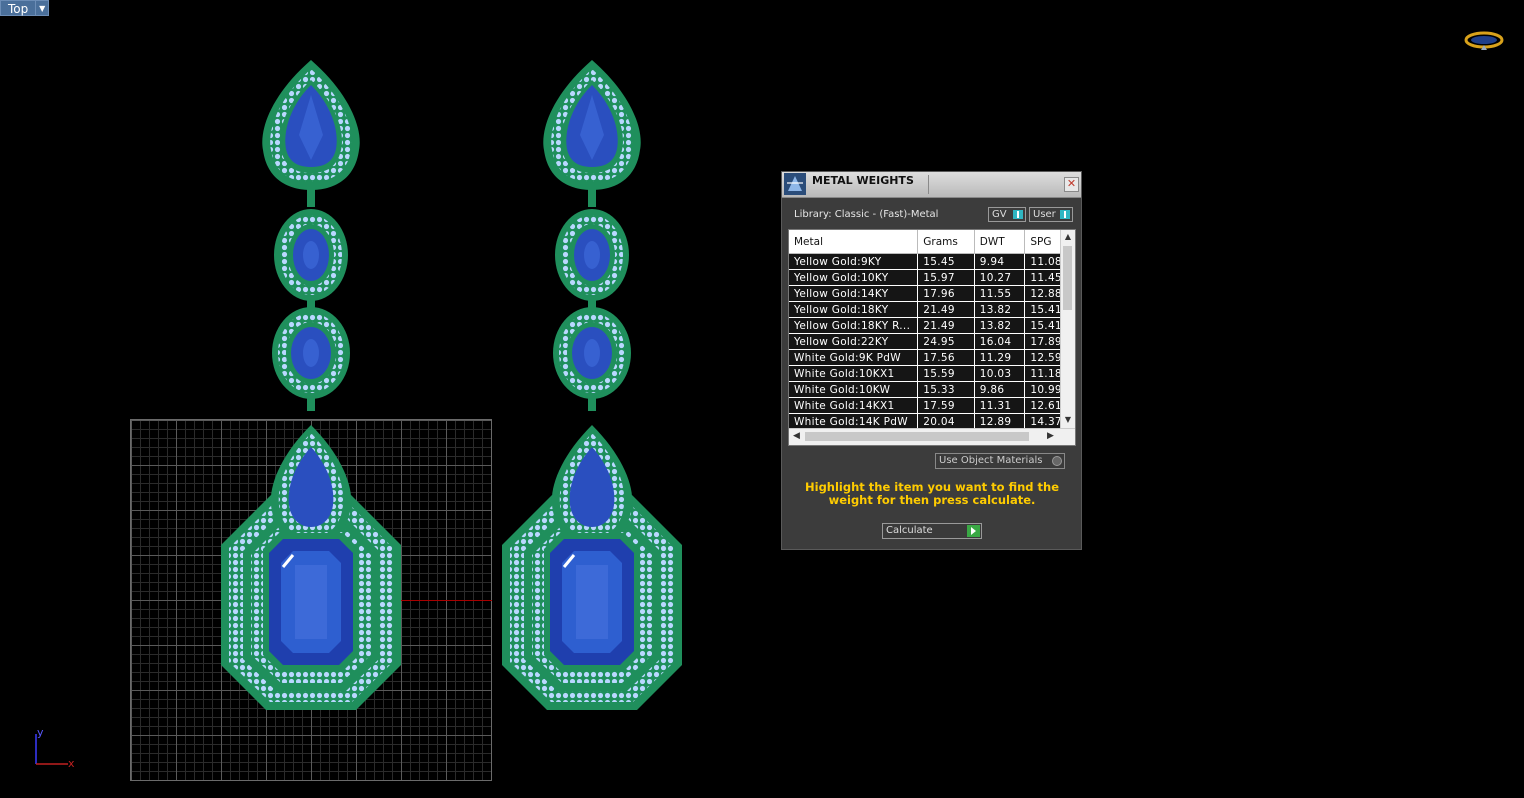 This screenshot has height=798, width=1524. What do you see at coordinates (854, 293) in the screenshot?
I see `cell-metal: Yellow Gold:14KY` at bounding box center [854, 293].